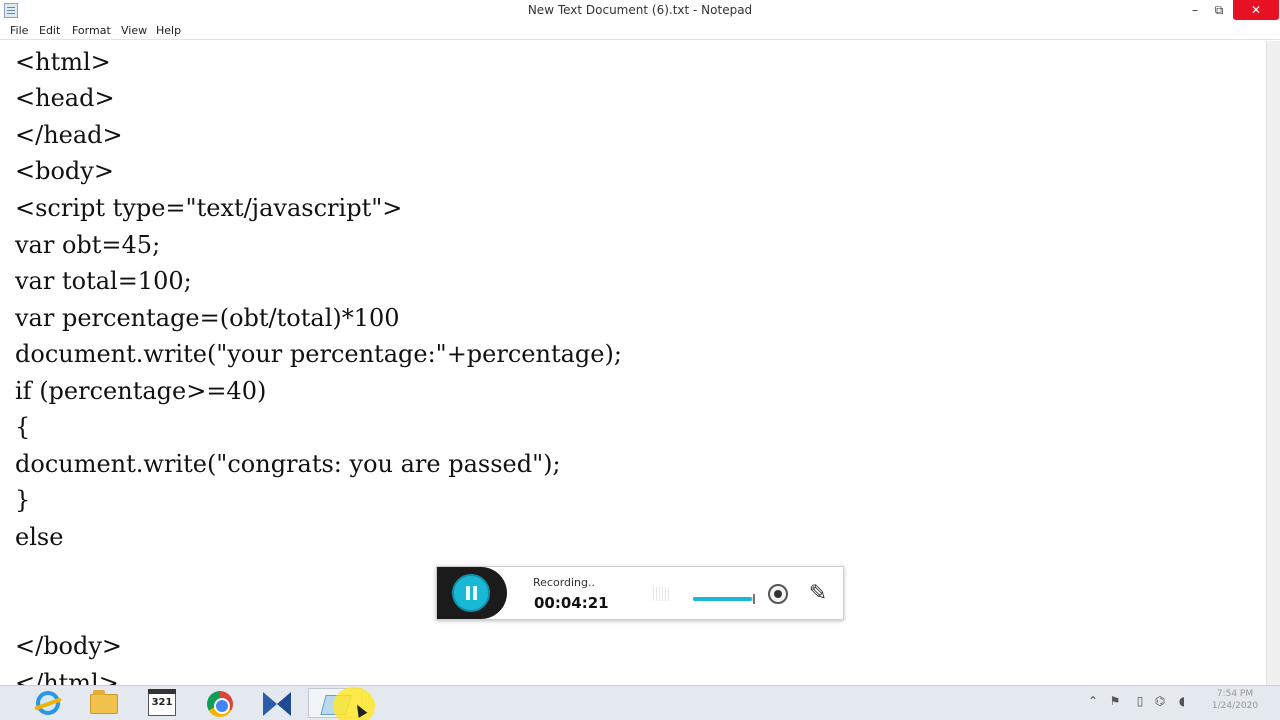  I want to click on taskbar-chrome, so click(219, 703).